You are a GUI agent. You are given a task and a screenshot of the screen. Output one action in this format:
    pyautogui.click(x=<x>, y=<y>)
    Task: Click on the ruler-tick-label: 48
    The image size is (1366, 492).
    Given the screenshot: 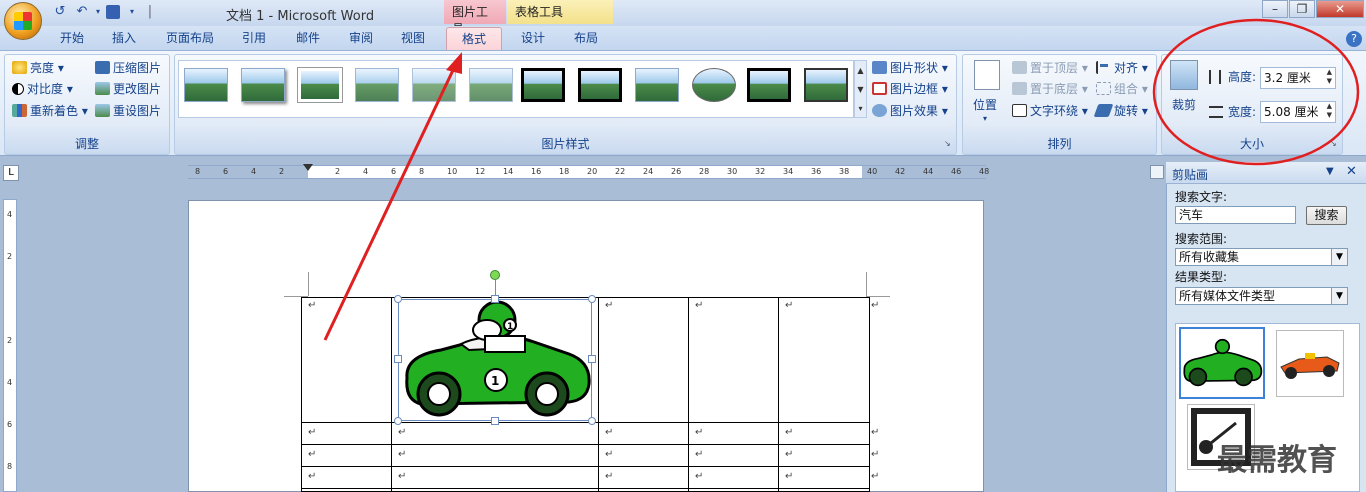 What is the action you would take?
    pyautogui.click(x=984, y=171)
    